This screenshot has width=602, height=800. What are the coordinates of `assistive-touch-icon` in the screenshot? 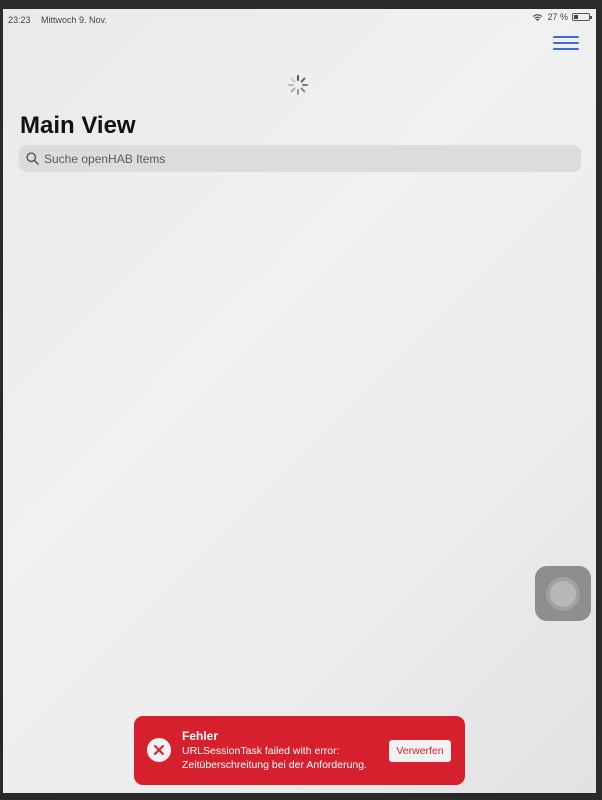 It's located at (563, 593).